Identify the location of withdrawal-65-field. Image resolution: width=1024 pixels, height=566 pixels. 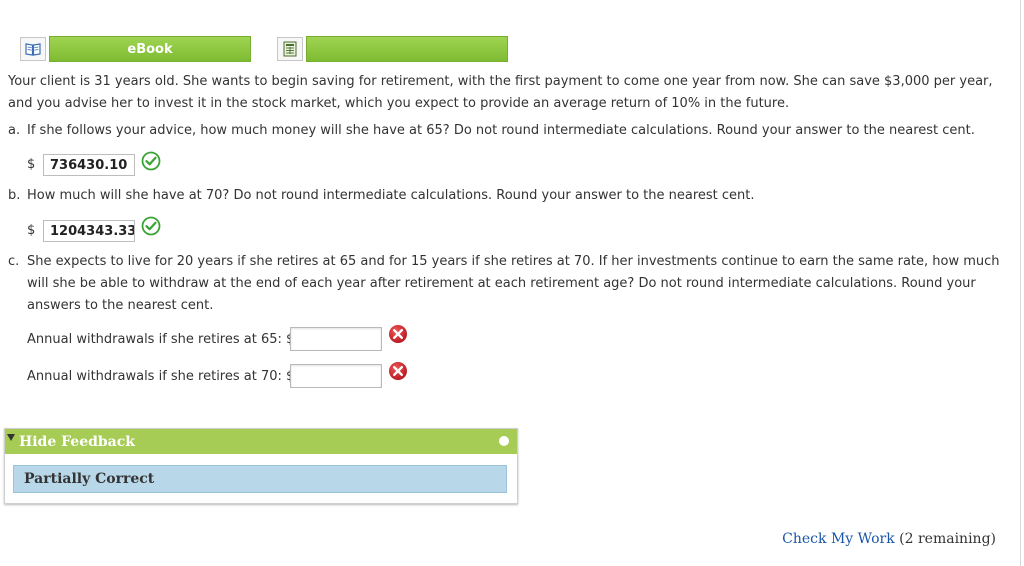
(336, 339).